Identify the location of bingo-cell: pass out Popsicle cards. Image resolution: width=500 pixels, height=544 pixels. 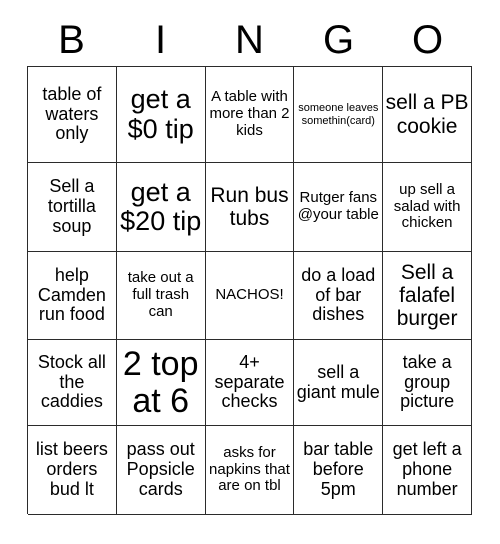
(161, 470).